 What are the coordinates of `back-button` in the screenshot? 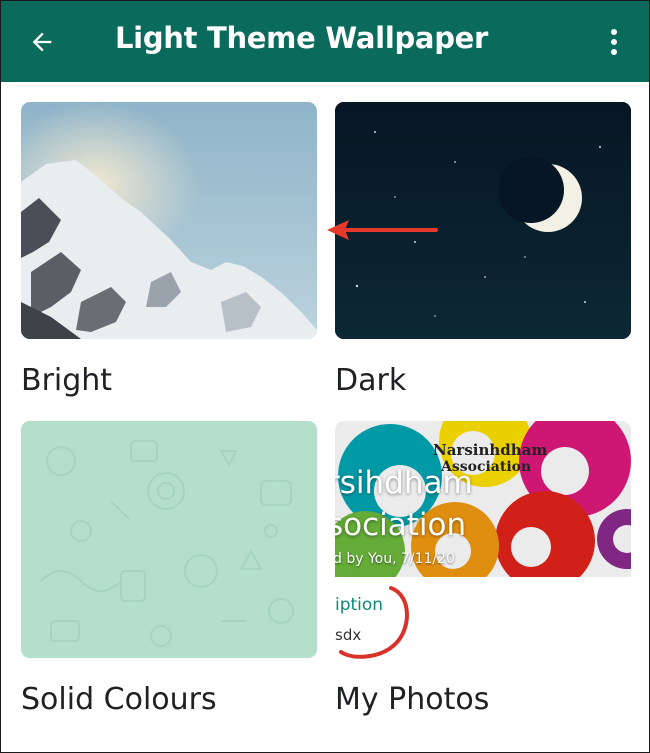 It's located at (42, 42).